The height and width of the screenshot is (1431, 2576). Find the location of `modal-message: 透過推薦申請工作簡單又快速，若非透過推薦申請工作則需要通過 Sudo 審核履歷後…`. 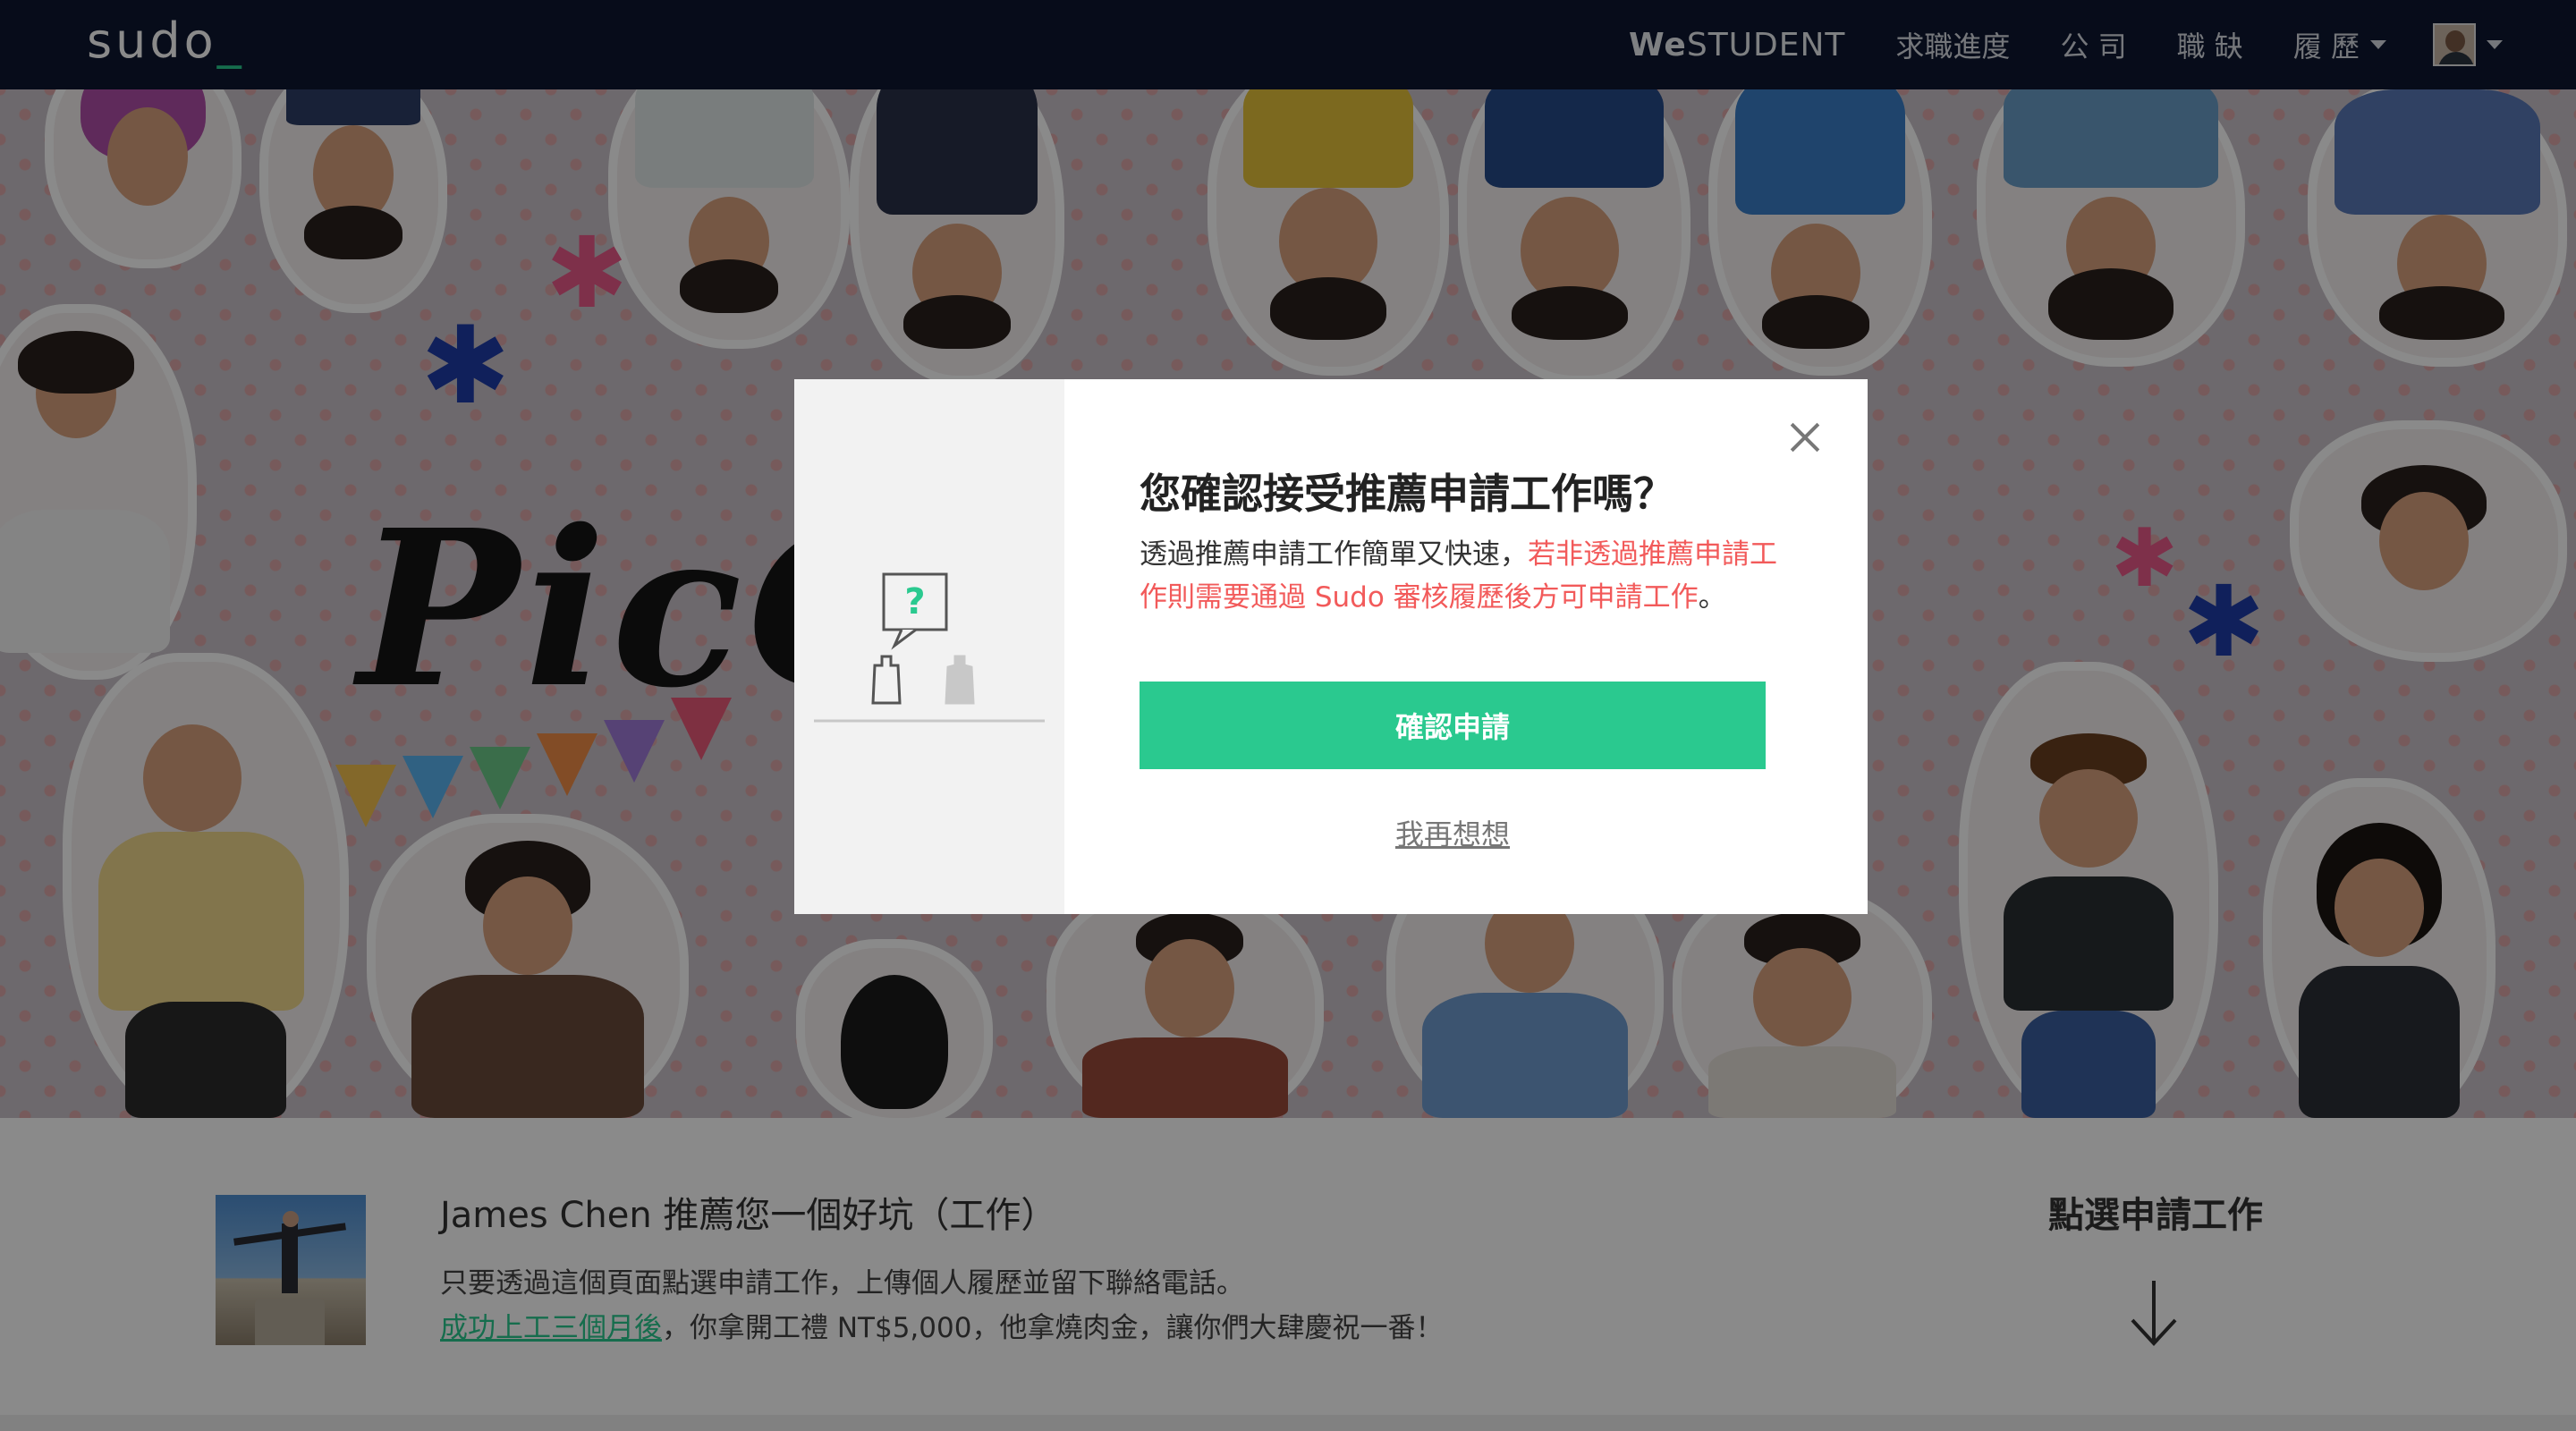

modal-message: 透過推薦申請工作簡單又快速，若非透過推薦申請工作則需要通過 Sudo 審核履歷後… is located at coordinates (1466, 576).